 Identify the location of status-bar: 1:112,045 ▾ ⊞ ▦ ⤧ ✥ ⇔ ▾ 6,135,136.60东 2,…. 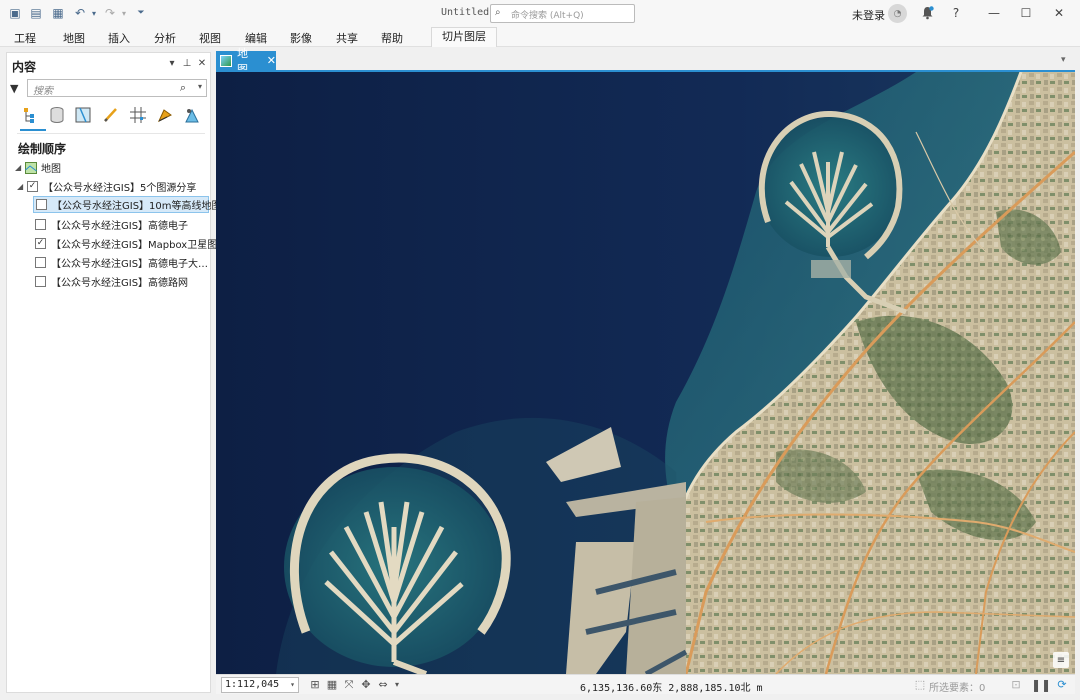
(645, 684).